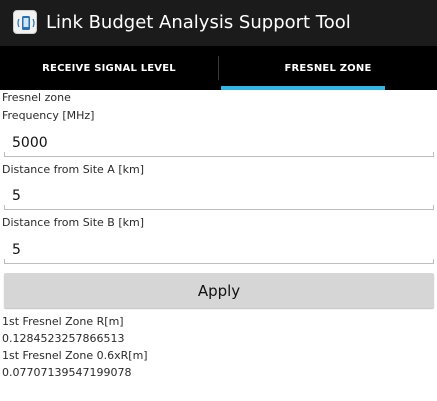 Image resolution: width=437 pixels, height=401 pixels. What do you see at coordinates (219, 196) in the screenshot?
I see `distance-a-input` at bounding box center [219, 196].